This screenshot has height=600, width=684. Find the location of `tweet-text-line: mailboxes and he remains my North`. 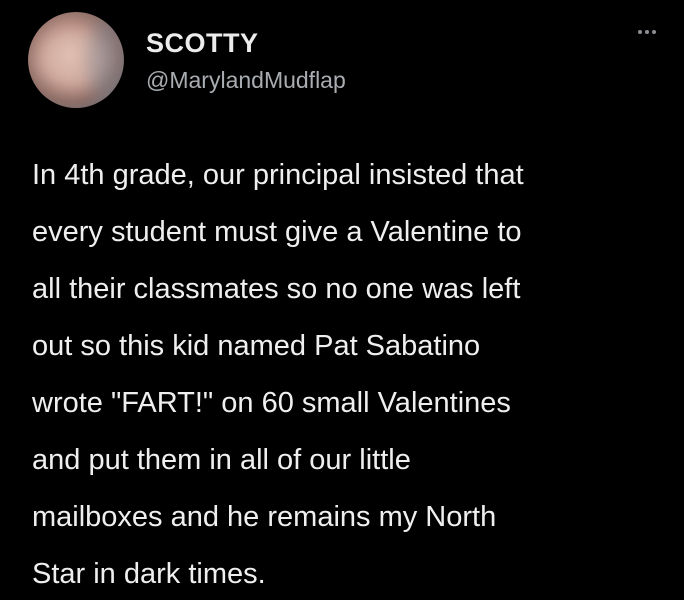

tweet-text-line: mailboxes and he remains my North is located at coordinates (264, 517).